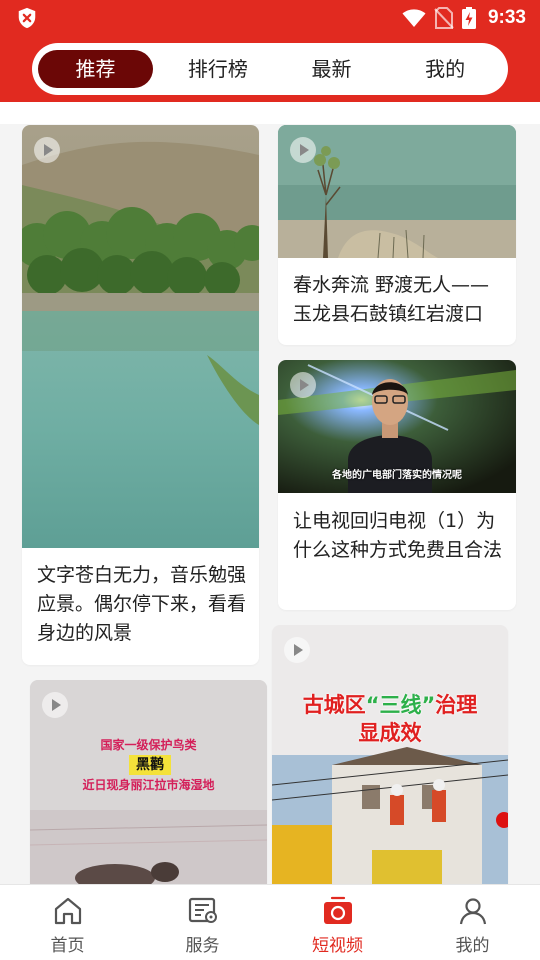  Describe the element at coordinates (468, 18) in the screenshot. I see `battery-charging-icon` at that location.